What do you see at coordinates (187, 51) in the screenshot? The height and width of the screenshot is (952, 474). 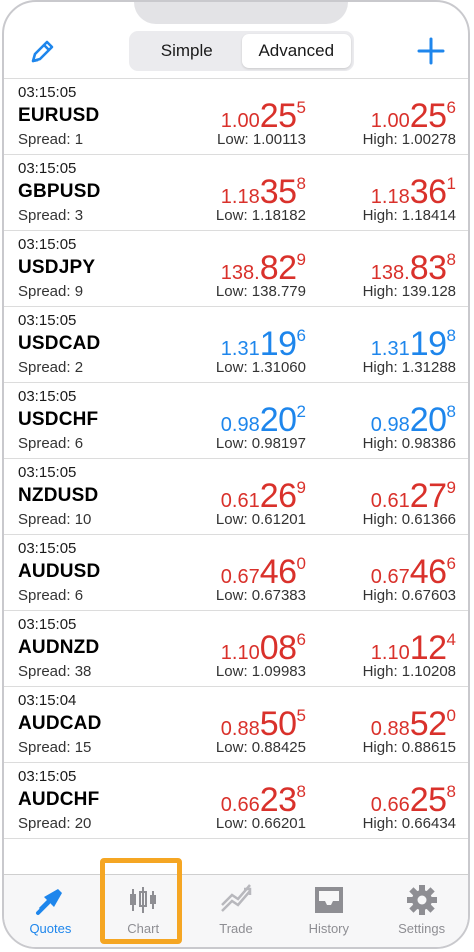 I see `segment-simple: Simple` at bounding box center [187, 51].